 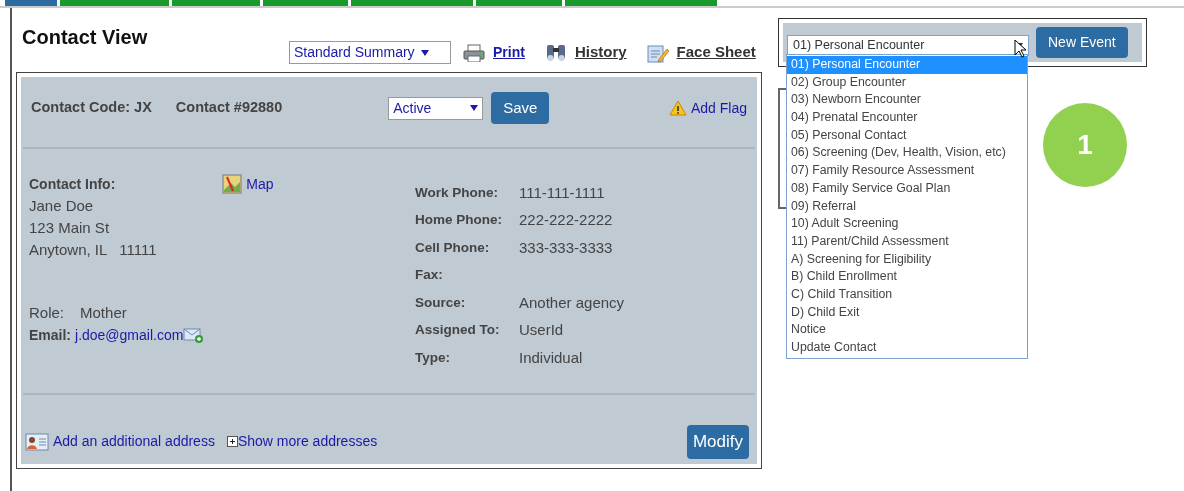 What do you see at coordinates (85, 37) in the screenshot?
I see `page-title: Contact View` at bounding box center [85, 37].